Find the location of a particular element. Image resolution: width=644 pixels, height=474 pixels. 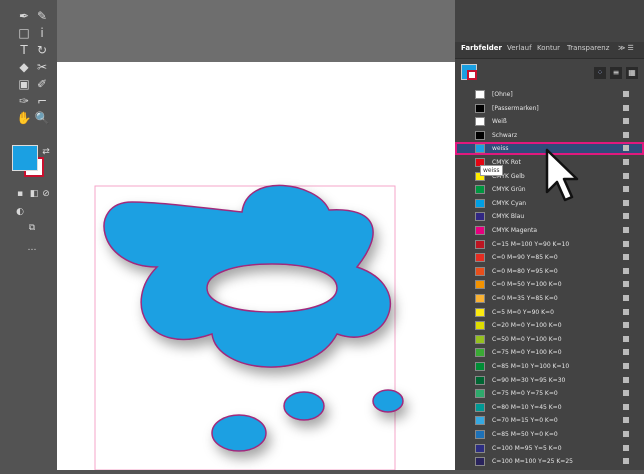

view-icons: ⁘ ≡ ▦ is located at coordinates (617, 73).